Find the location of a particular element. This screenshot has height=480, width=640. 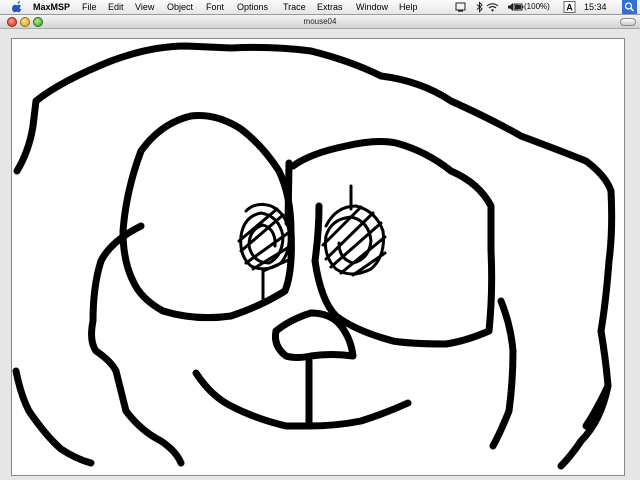

menu-options: Options is located at coordinates (252, 7).